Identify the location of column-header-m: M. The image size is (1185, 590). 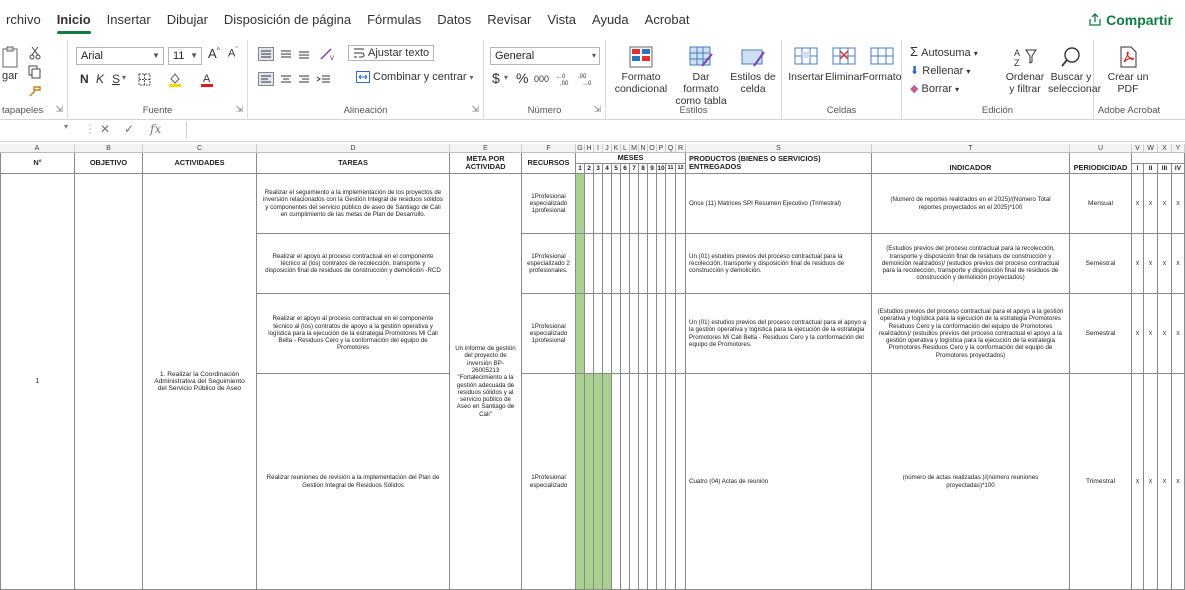
(634, 148).